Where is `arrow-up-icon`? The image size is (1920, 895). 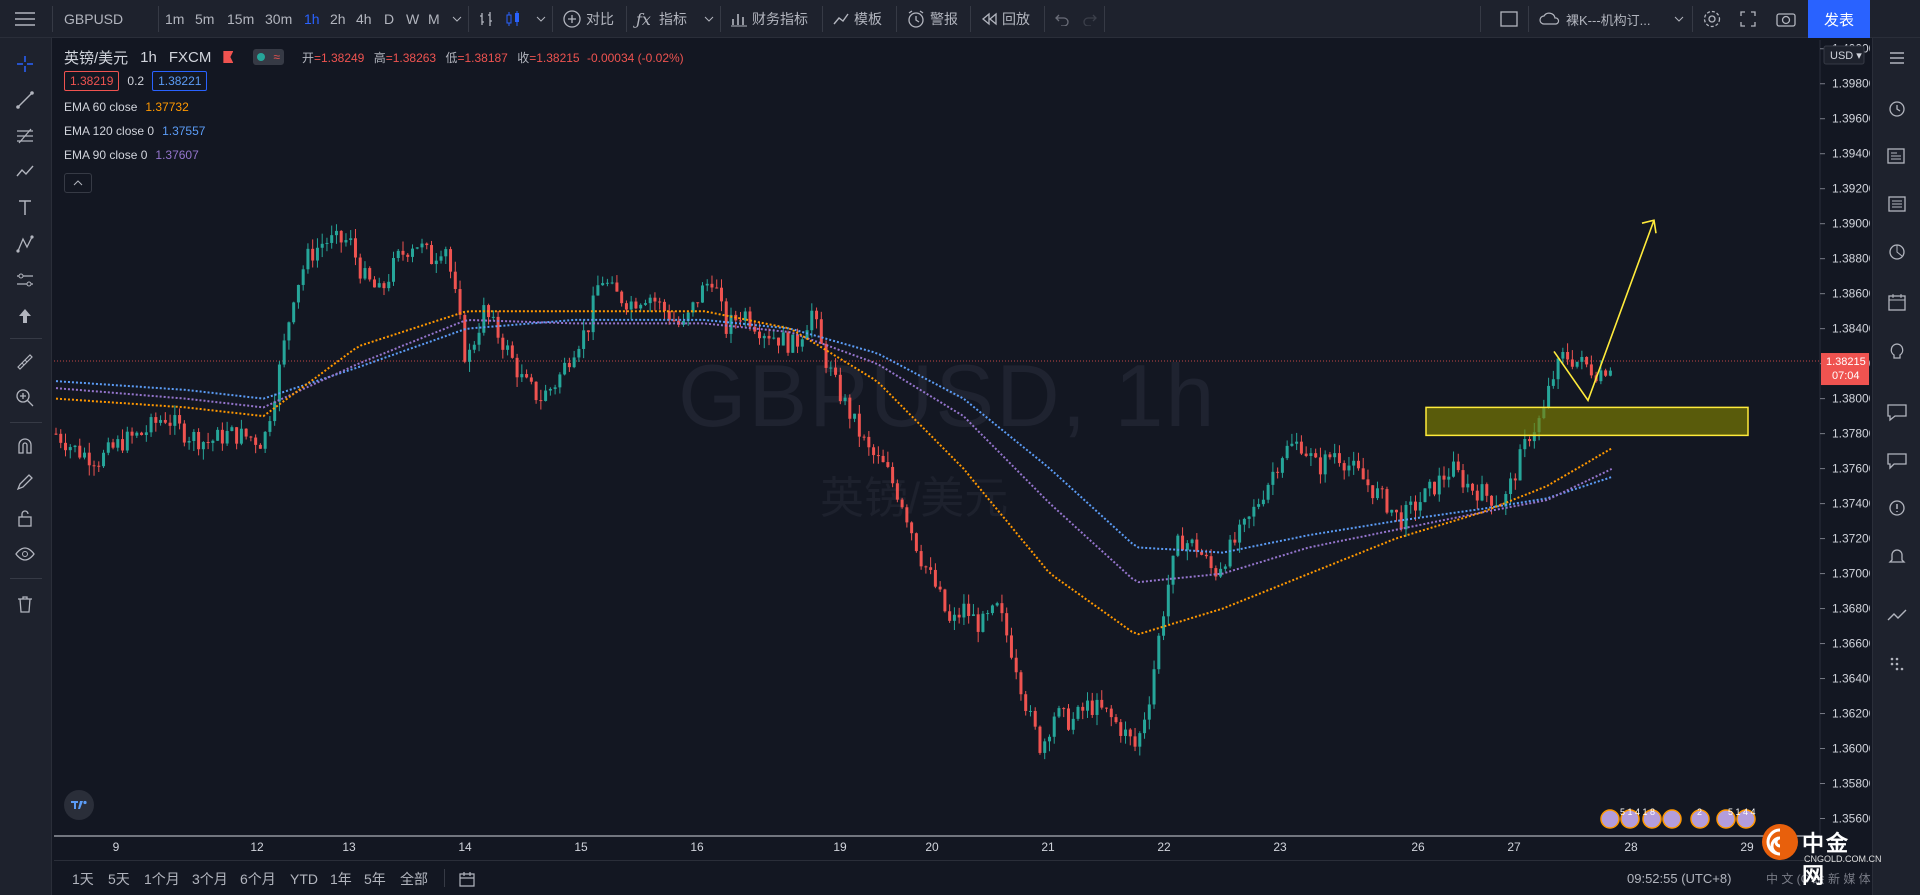 arrow-up-icon is located at coordinates (25, 316).